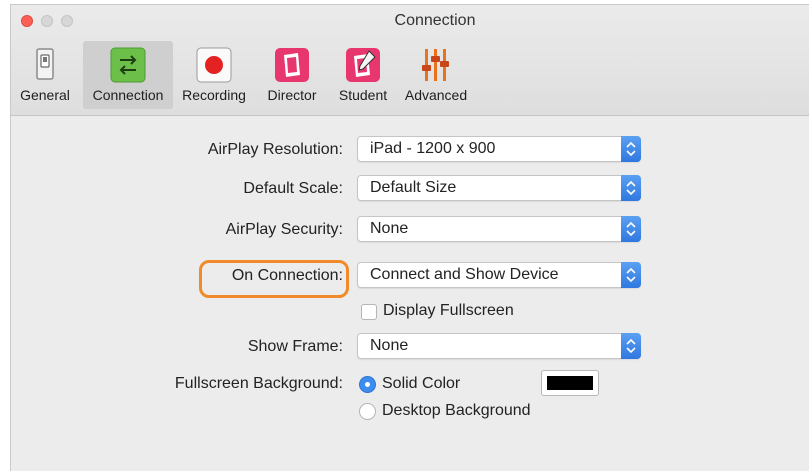 This screenshot has height=471, width=809. I want to click on tab-general: General, so click(45, 75).